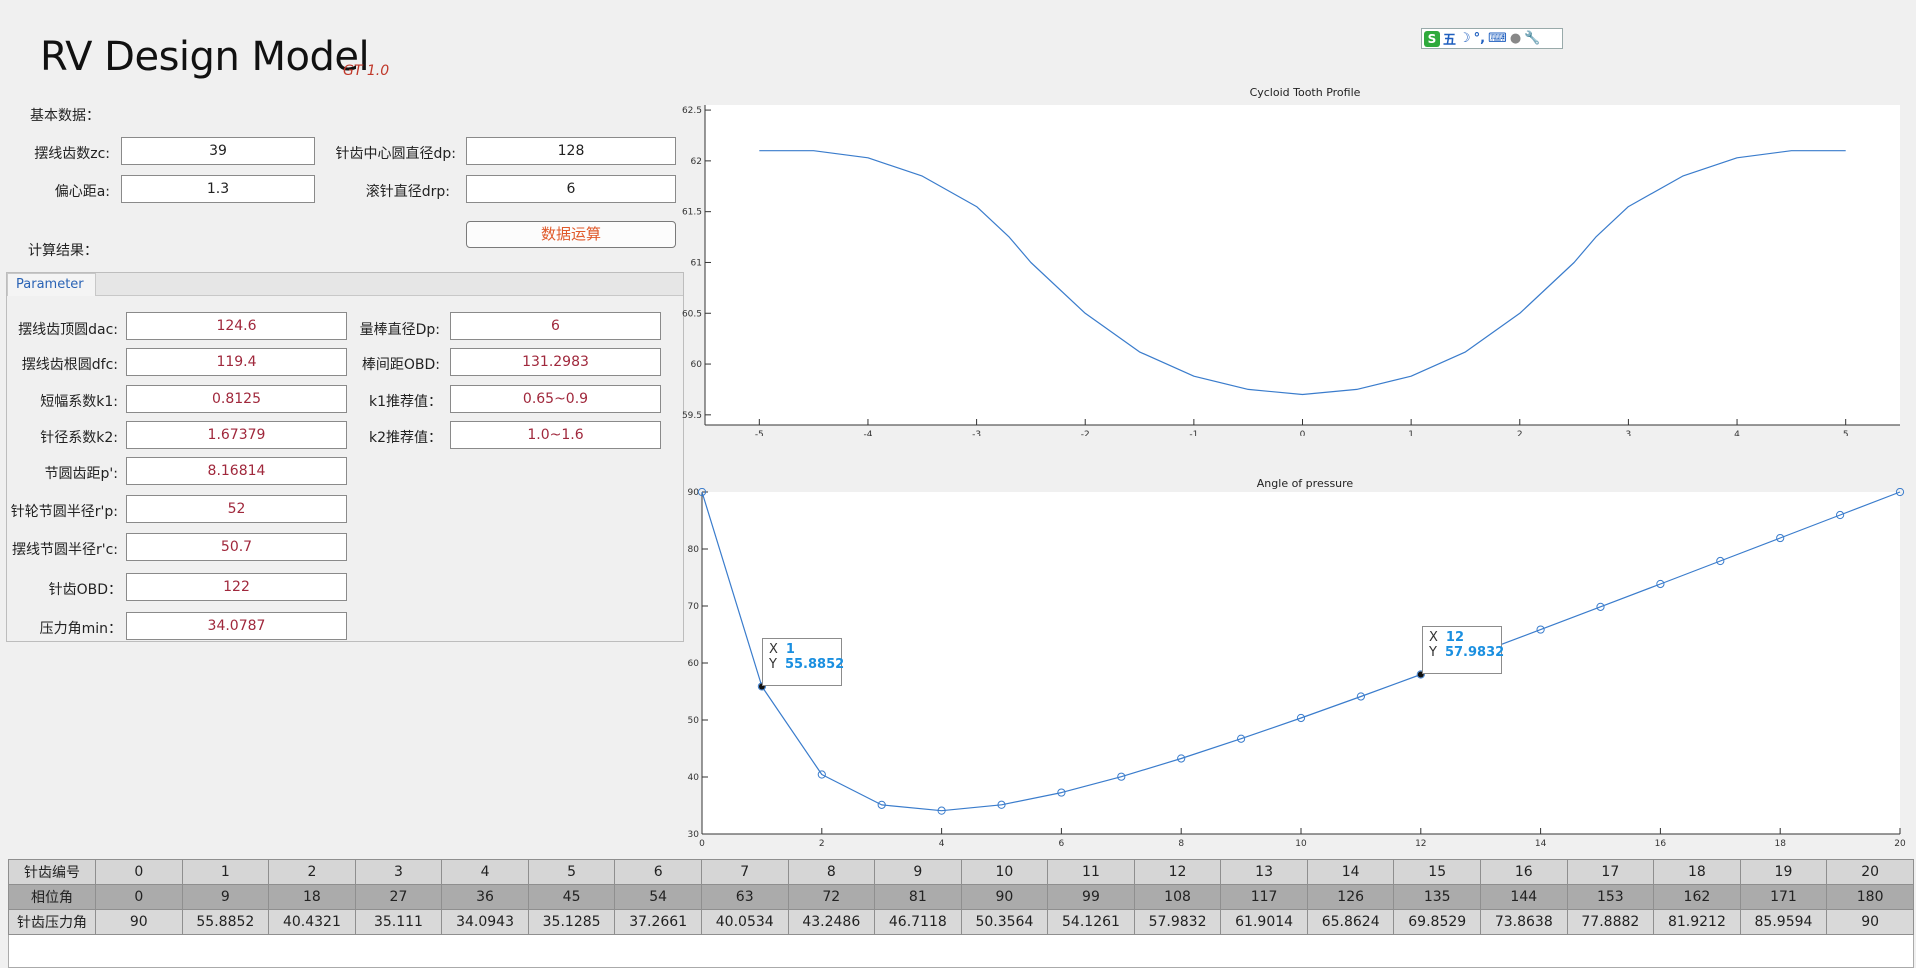  I want to click on table-cell: 72, so click(831, 897).